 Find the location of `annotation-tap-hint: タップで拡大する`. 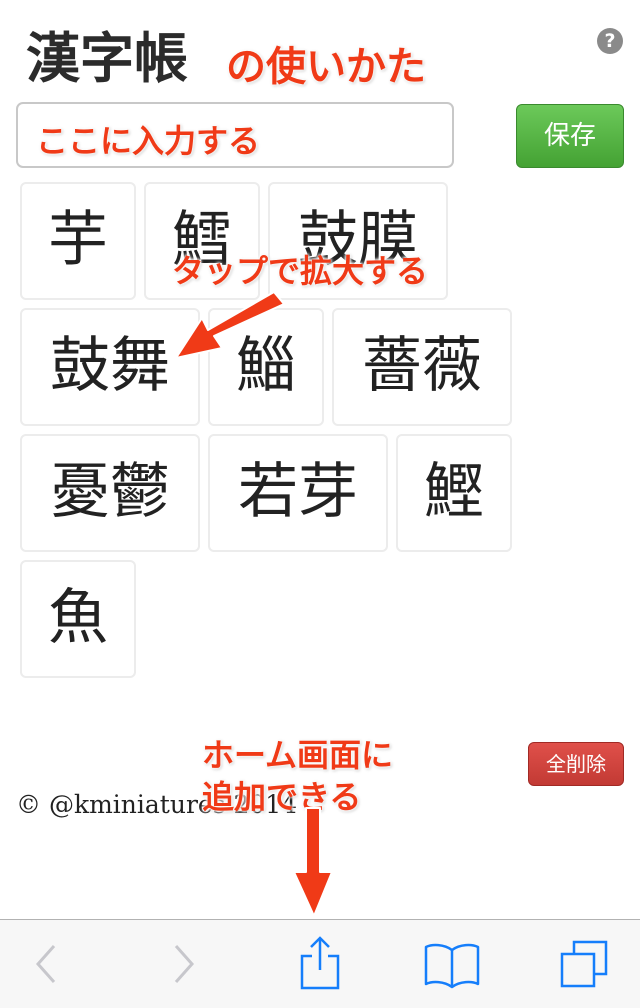

annotation-tap-hint: タップで拡大する is located at coordinates (300, 271).